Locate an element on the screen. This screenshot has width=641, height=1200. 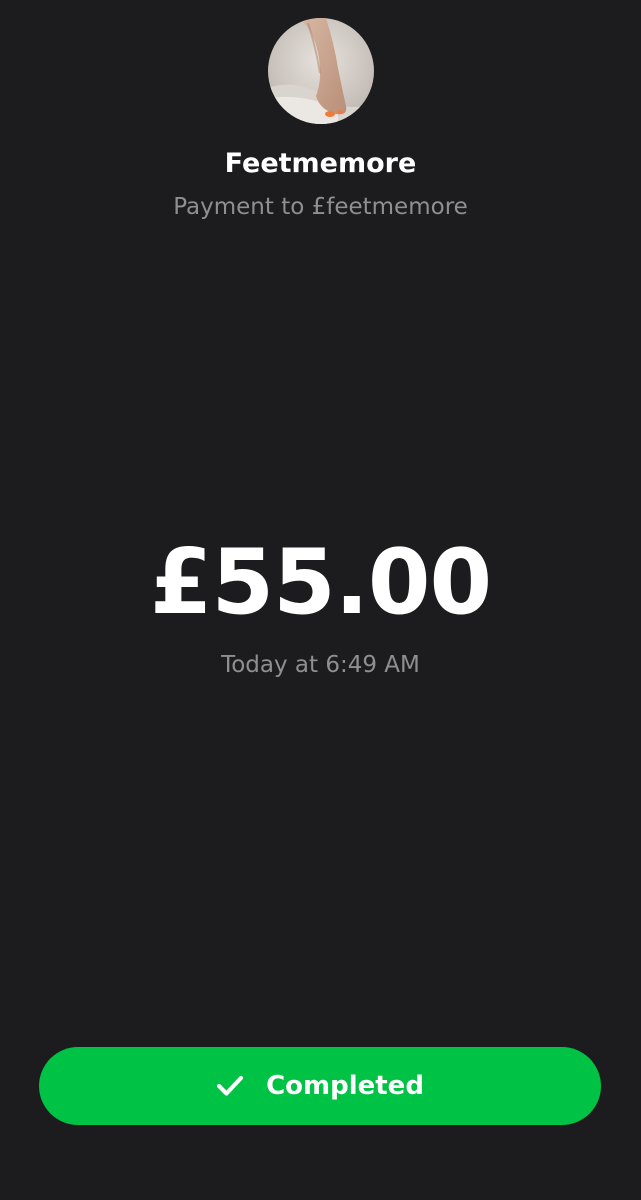
payment-timestamp: Today at 6:49 AM is located at coordinates (320, 665).